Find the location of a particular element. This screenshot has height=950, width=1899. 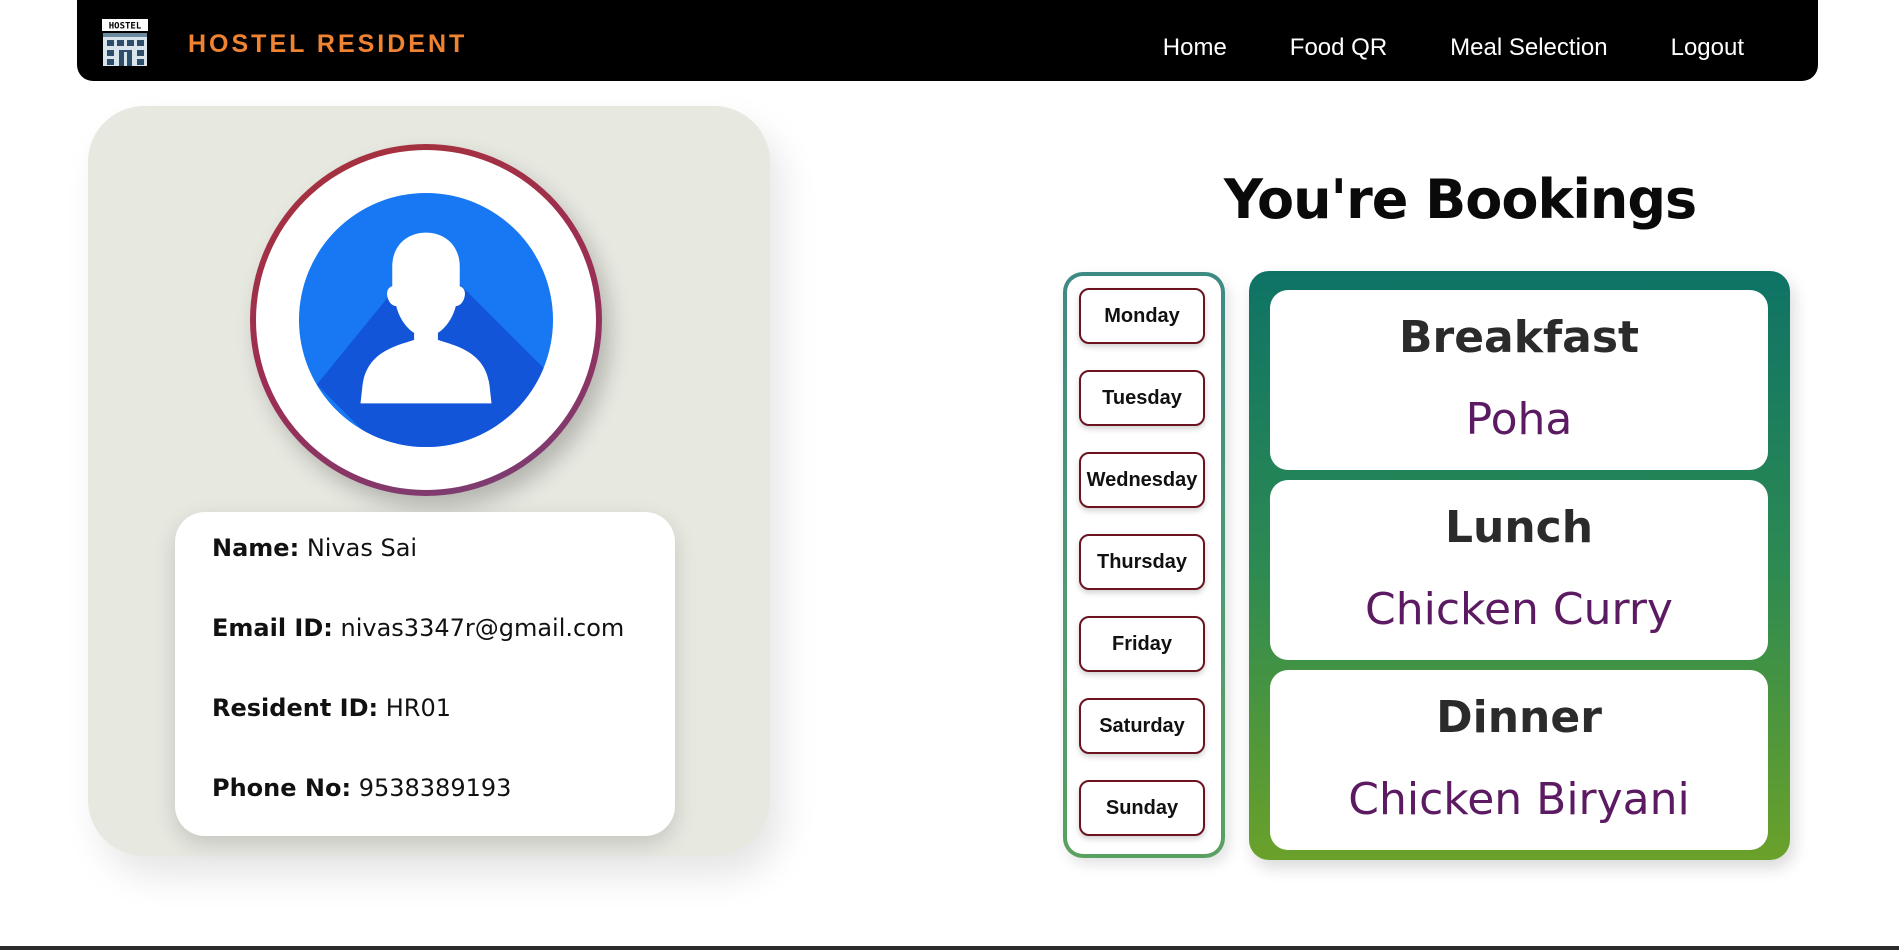

email-row: Email ID: nivas3347r@gmail.com is located at coordinates (418, 628).